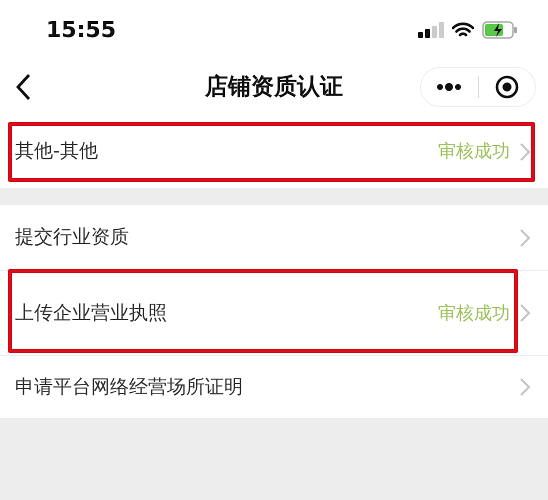 This screenshot has width=548, height=500. What do you see at coordinates (506, 87) in the screenshot?
I see `target-icon` at bounding box center [506, 87].